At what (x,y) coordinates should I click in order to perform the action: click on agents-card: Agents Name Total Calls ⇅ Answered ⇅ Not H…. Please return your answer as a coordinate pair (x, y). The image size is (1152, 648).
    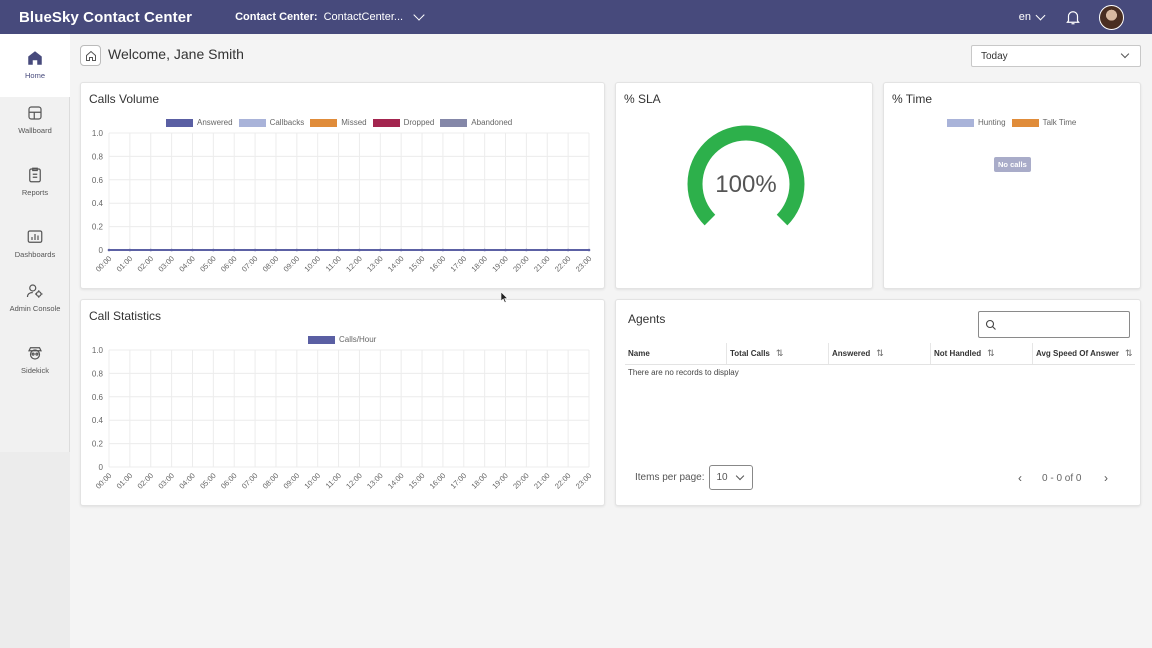
    Looking at the image, I should click on (878, 402).